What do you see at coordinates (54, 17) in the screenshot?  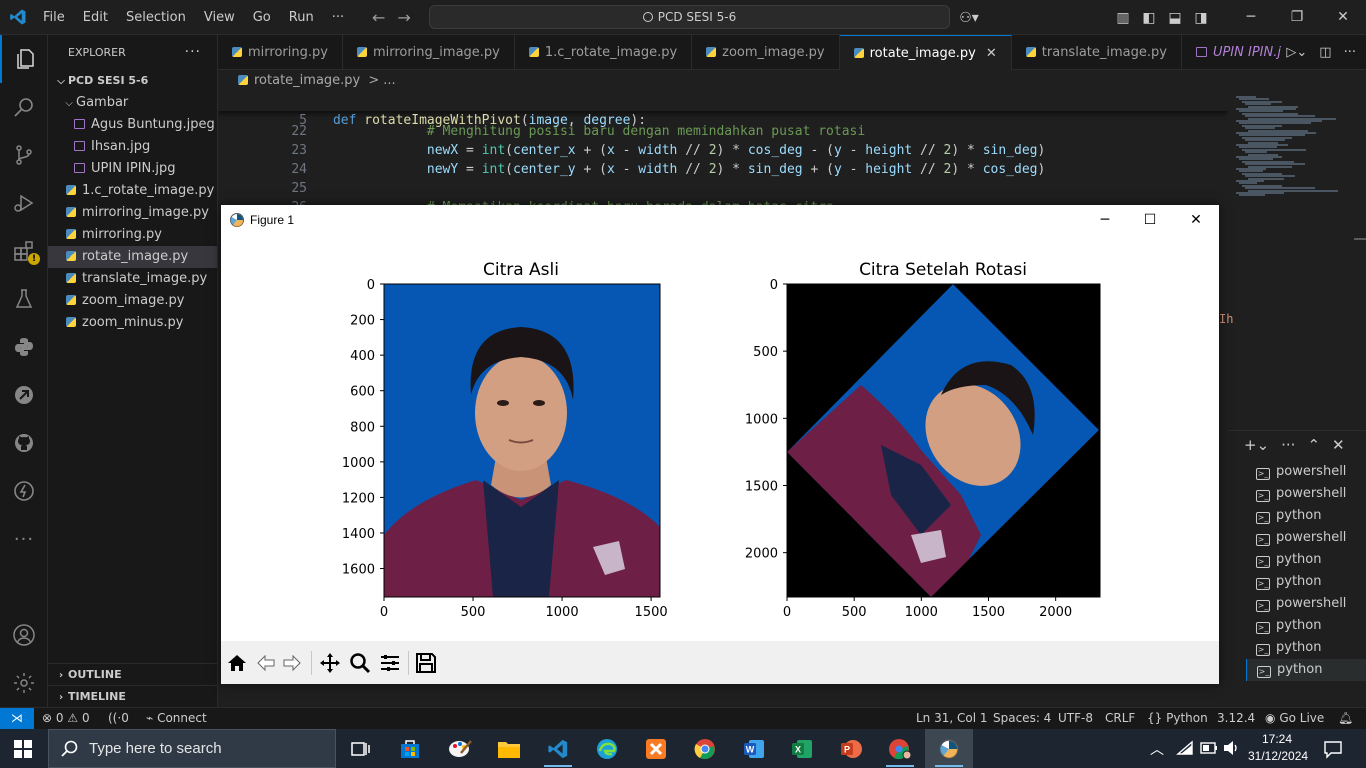 I see `menu-file: File` at bounding box center [54, 17].